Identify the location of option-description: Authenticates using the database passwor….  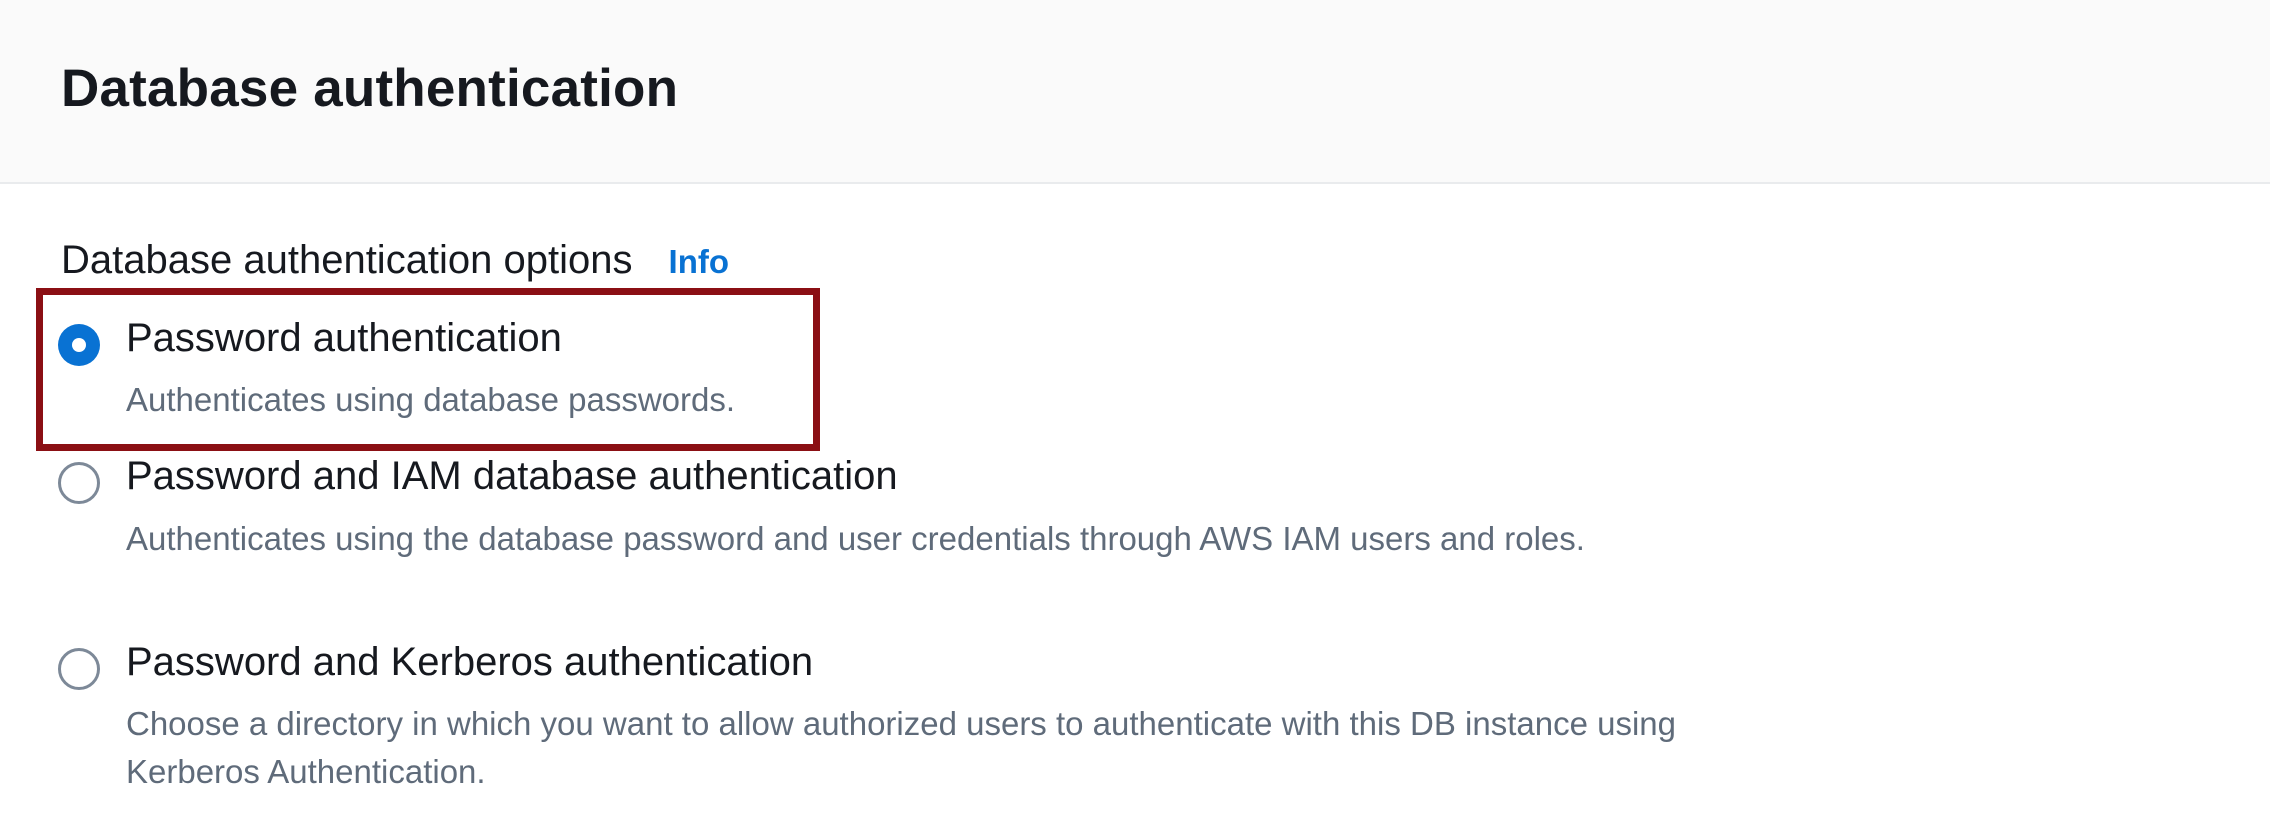
(855, 538).